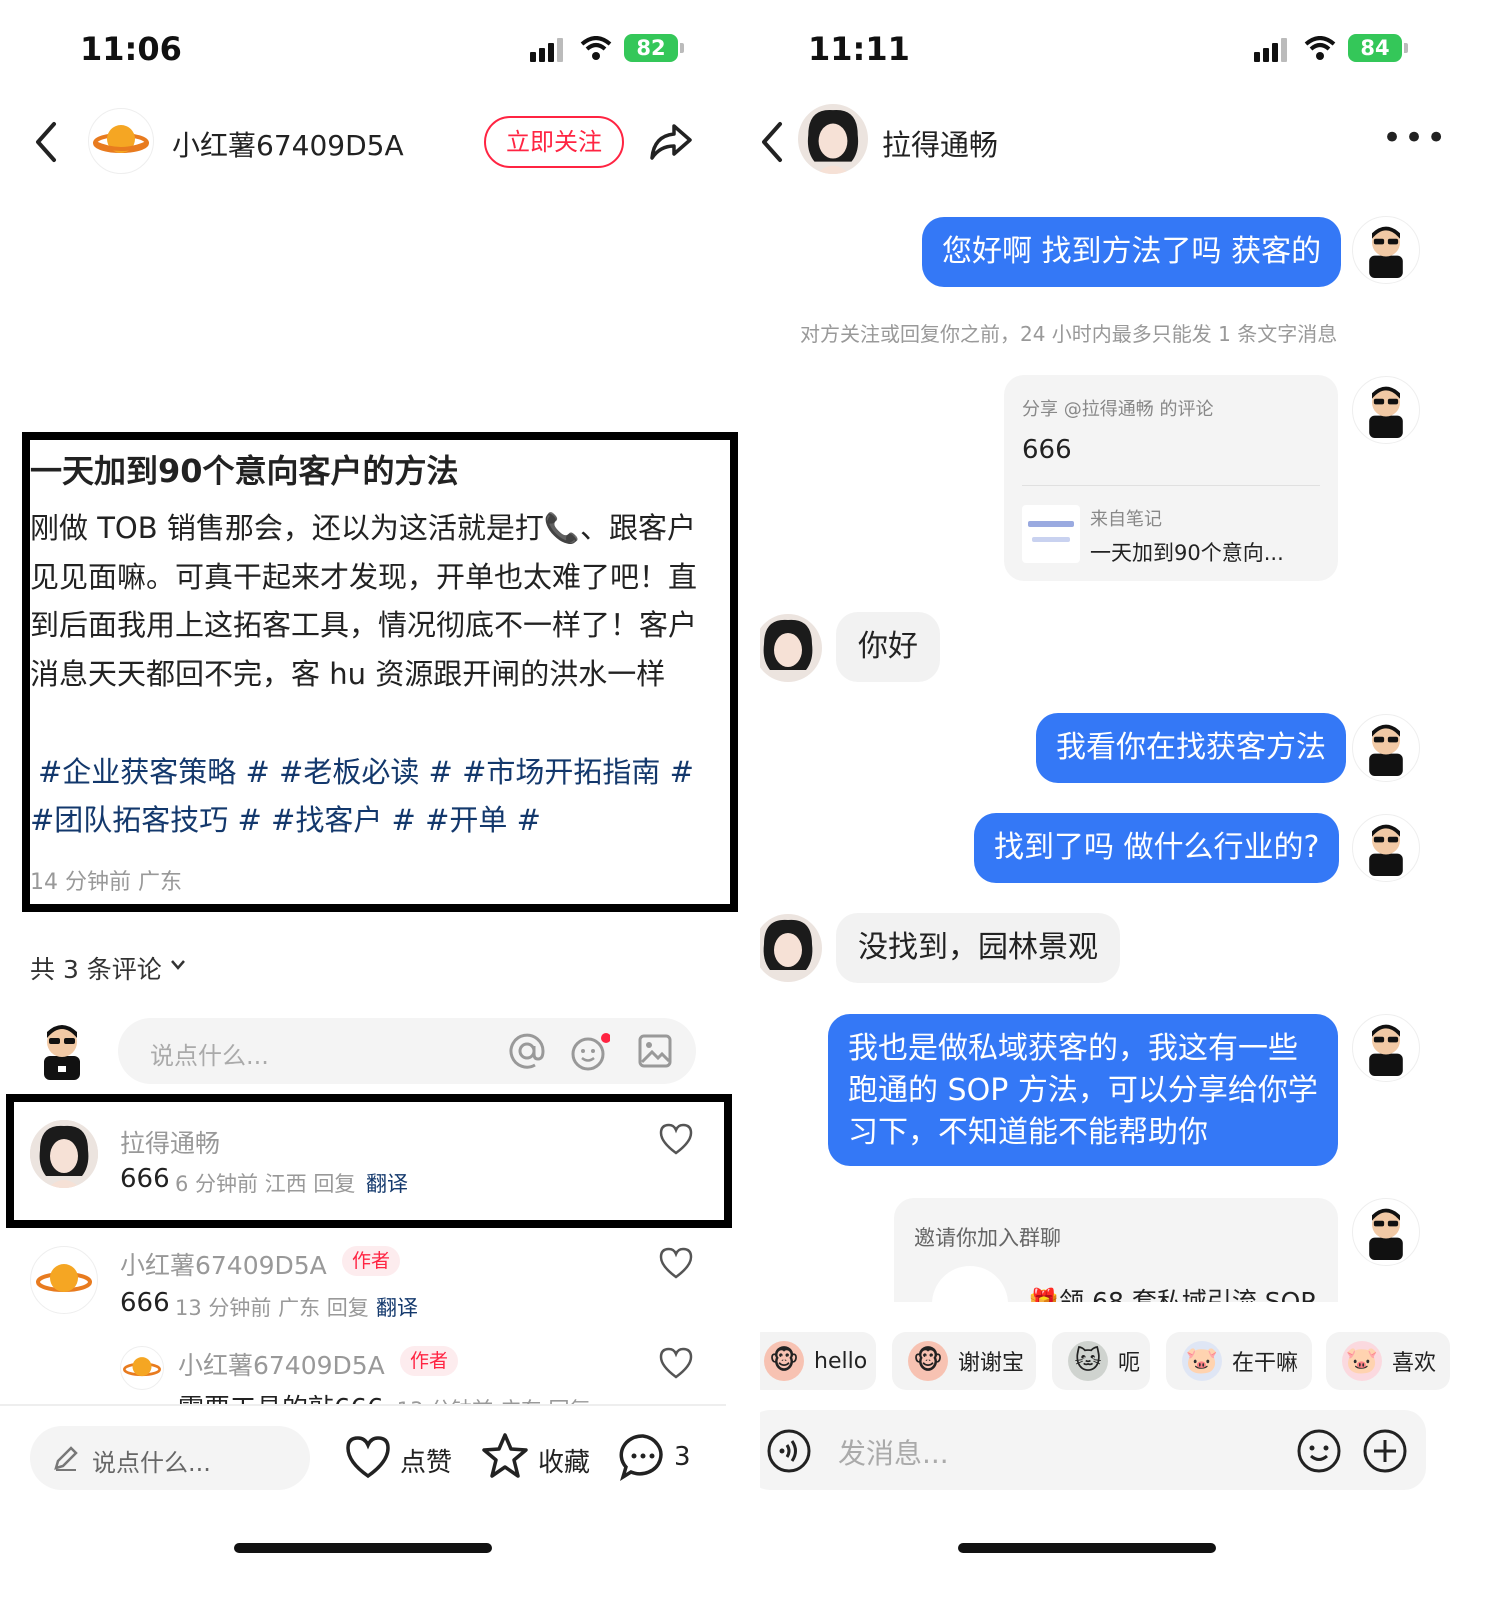 The height and width of the screenshot is (1623, 1500). Describe the element at coordinates (1129, 1363) in the screenshot. I see `quick-reply-label: 呃` at that location.